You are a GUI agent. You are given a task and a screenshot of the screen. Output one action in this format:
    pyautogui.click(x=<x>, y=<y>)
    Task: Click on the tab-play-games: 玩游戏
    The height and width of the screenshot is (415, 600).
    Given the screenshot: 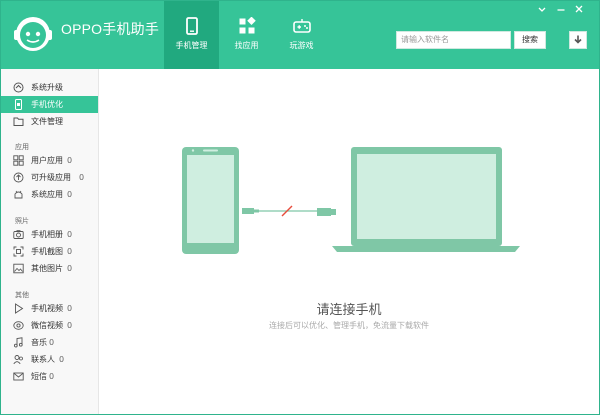 What is the action you would take?
    pyautogui.click(x=301, y=35)
    